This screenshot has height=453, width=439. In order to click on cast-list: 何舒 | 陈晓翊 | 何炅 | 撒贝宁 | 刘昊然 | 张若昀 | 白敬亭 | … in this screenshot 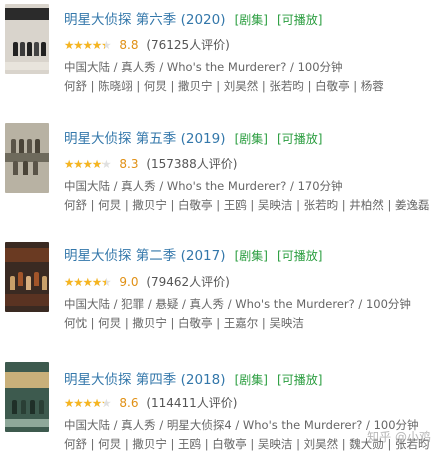, I will do `click(224, 86)`.